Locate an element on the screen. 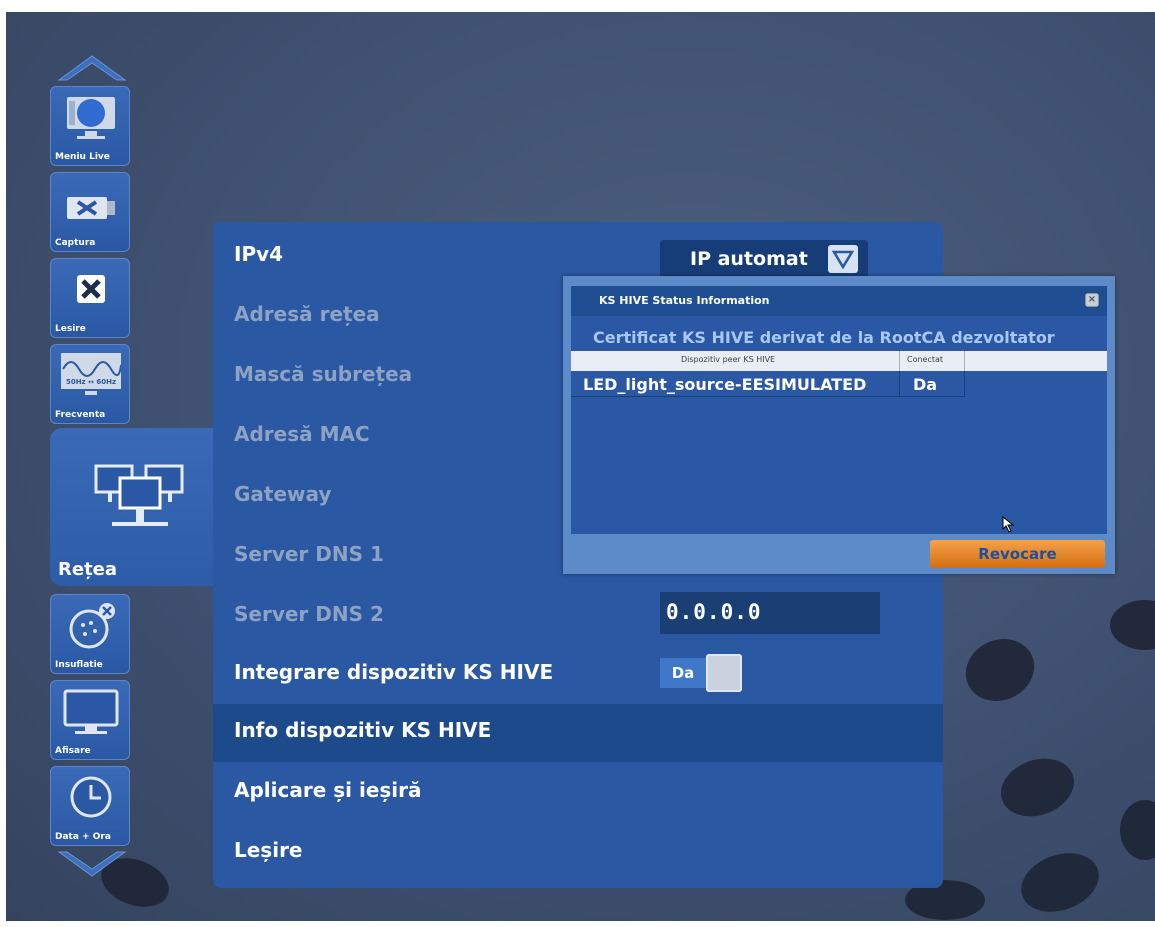  screen-border-left is located at coordinates (3, 463).